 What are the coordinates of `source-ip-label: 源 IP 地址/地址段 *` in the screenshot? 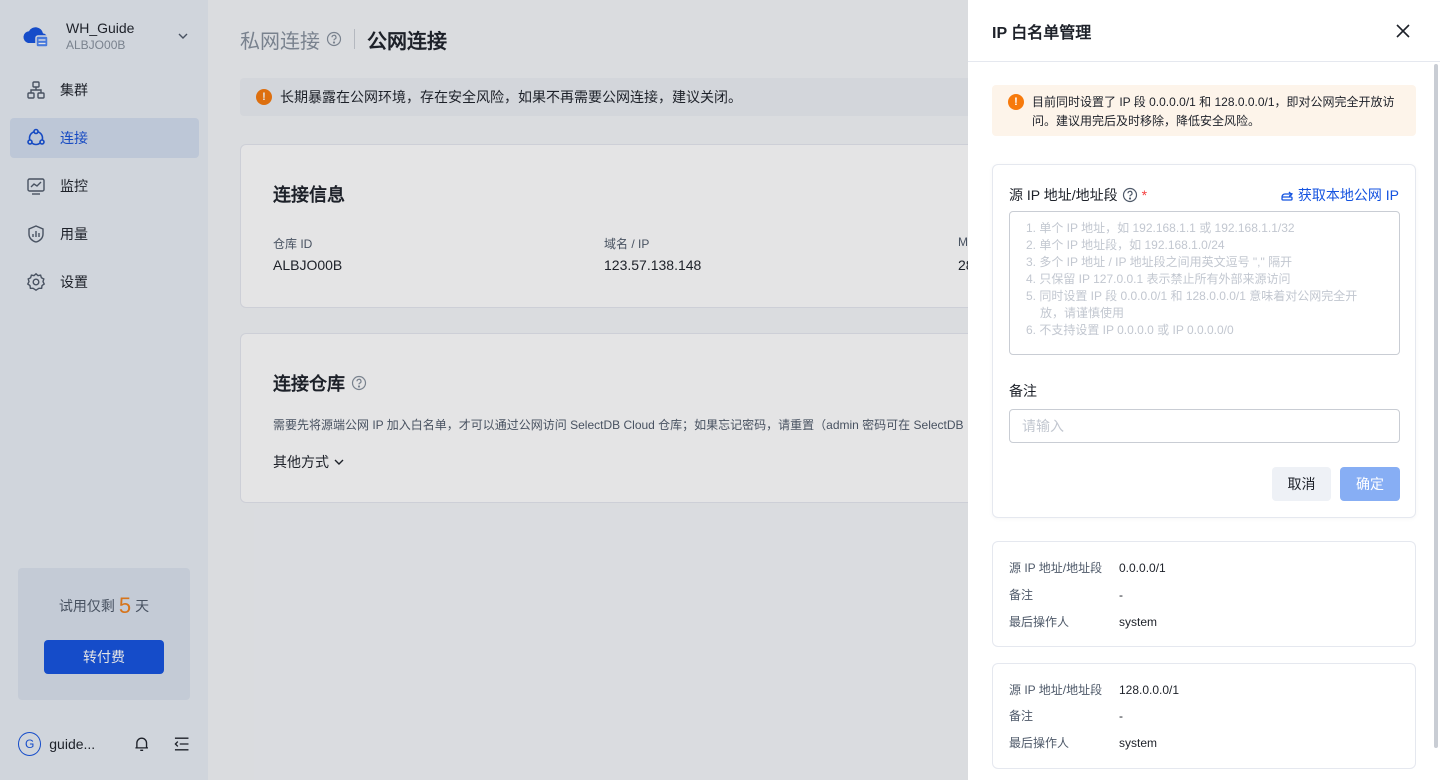 It's located at (1078, 195).